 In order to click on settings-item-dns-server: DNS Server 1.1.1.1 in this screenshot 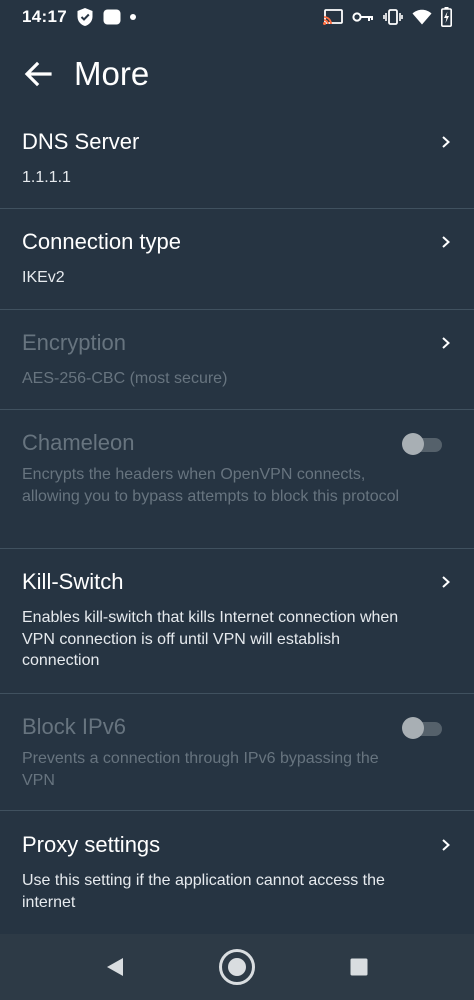, I will do `click(237, 159)`.